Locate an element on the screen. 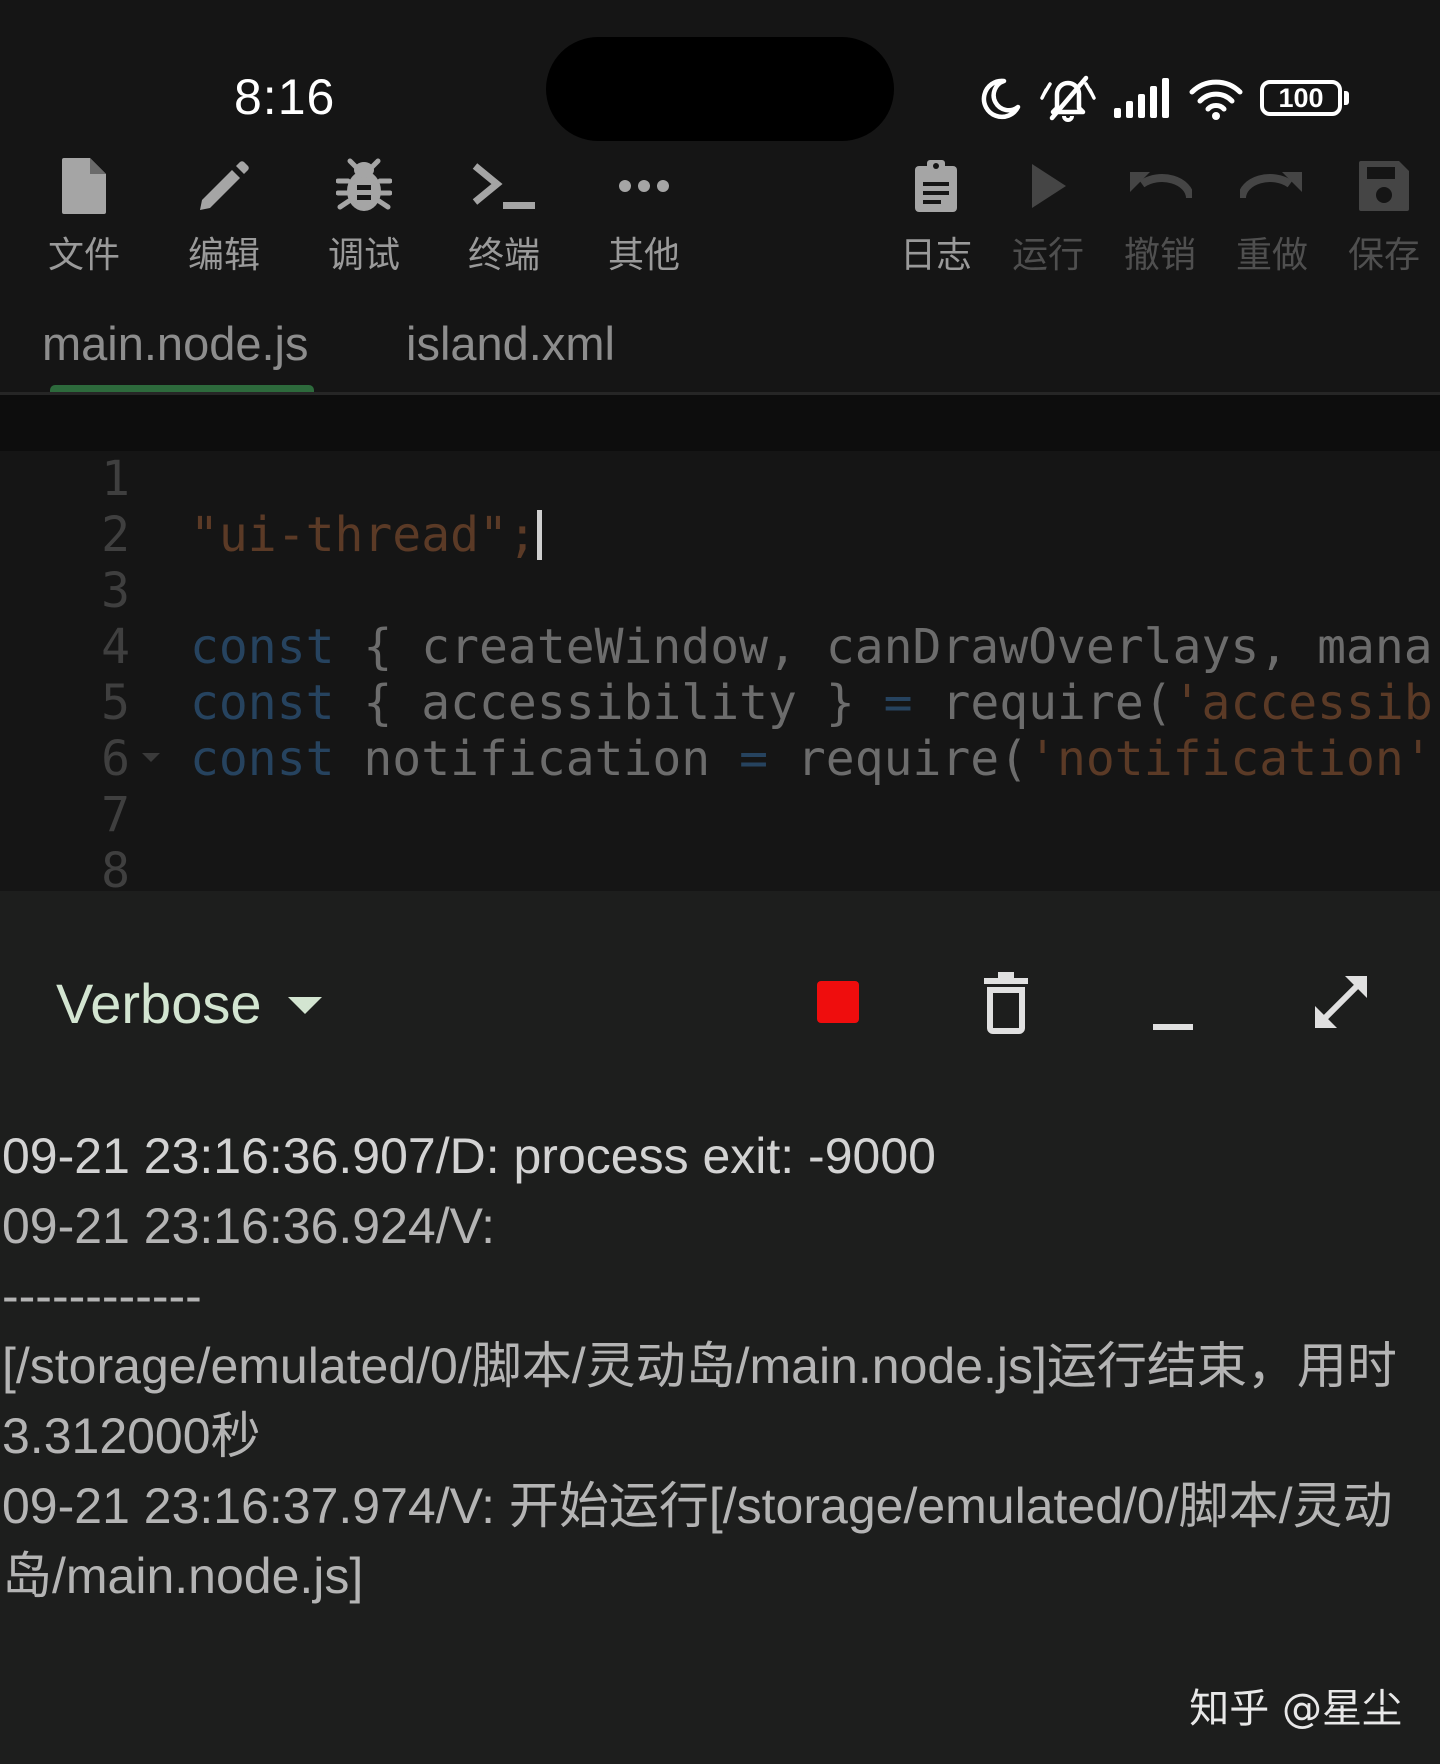 Image resolution: width=1440 pixels, height=1764 pixels. log-button: 日志 is located at coordinates (936, 215).